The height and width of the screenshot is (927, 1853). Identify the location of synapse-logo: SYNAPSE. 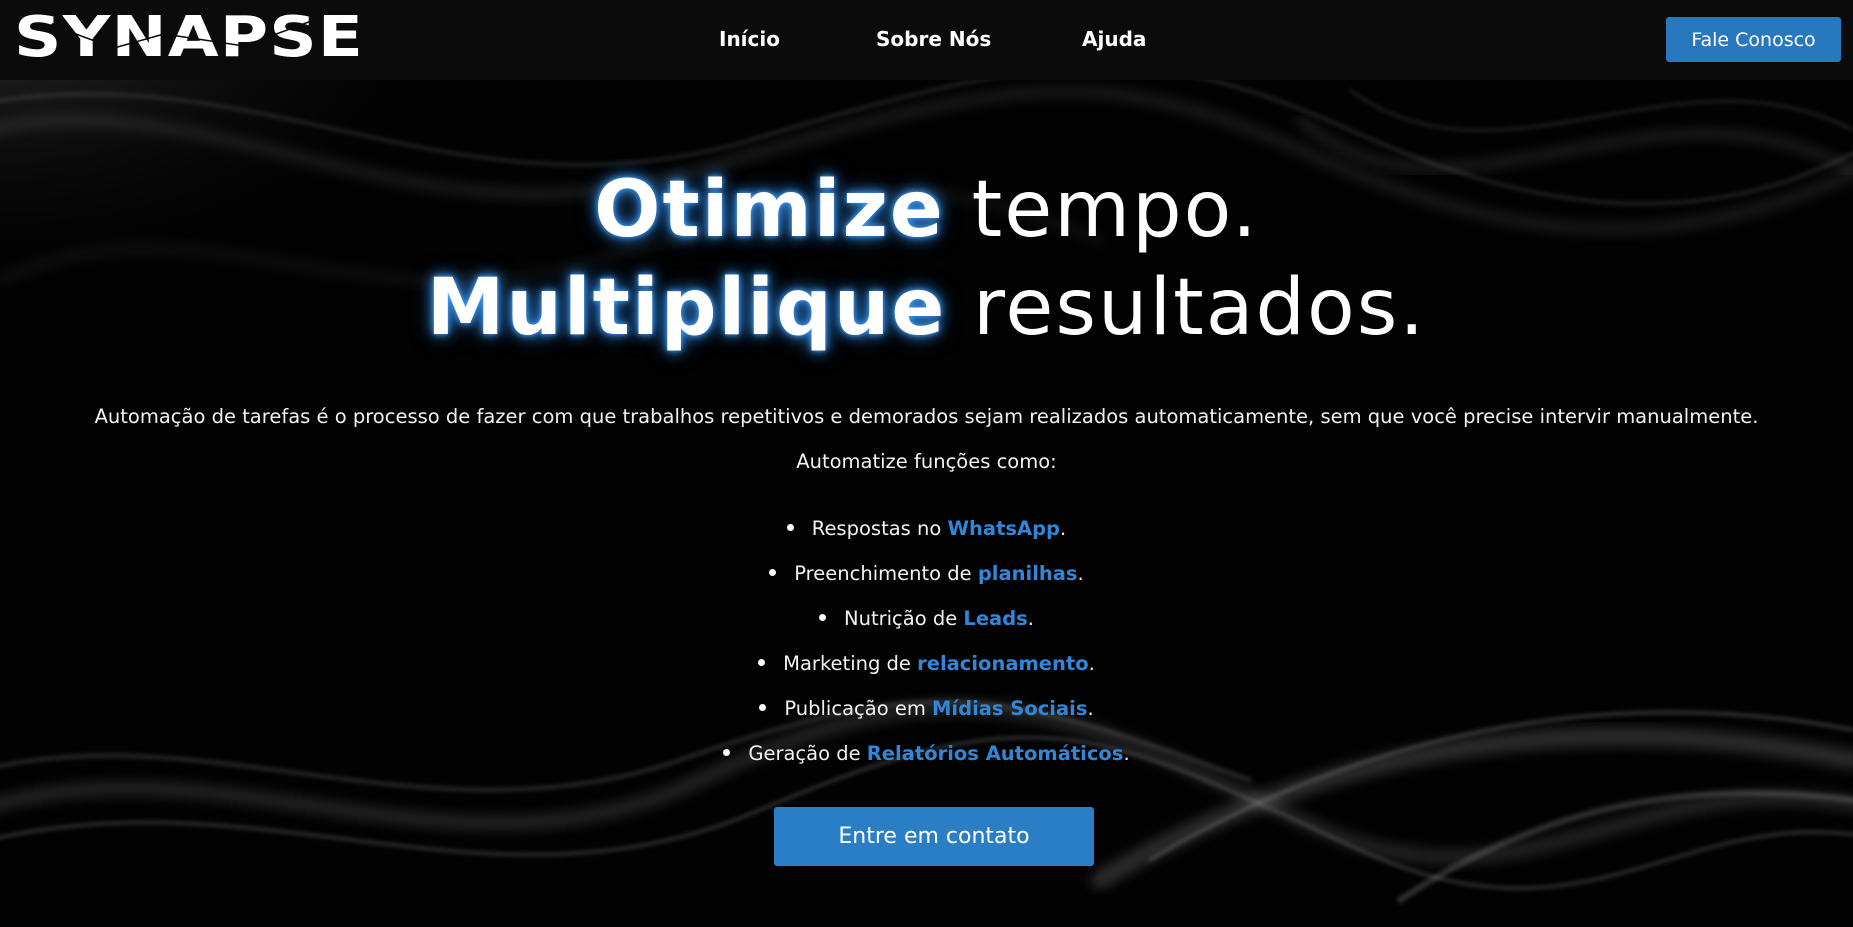
(190, 36).